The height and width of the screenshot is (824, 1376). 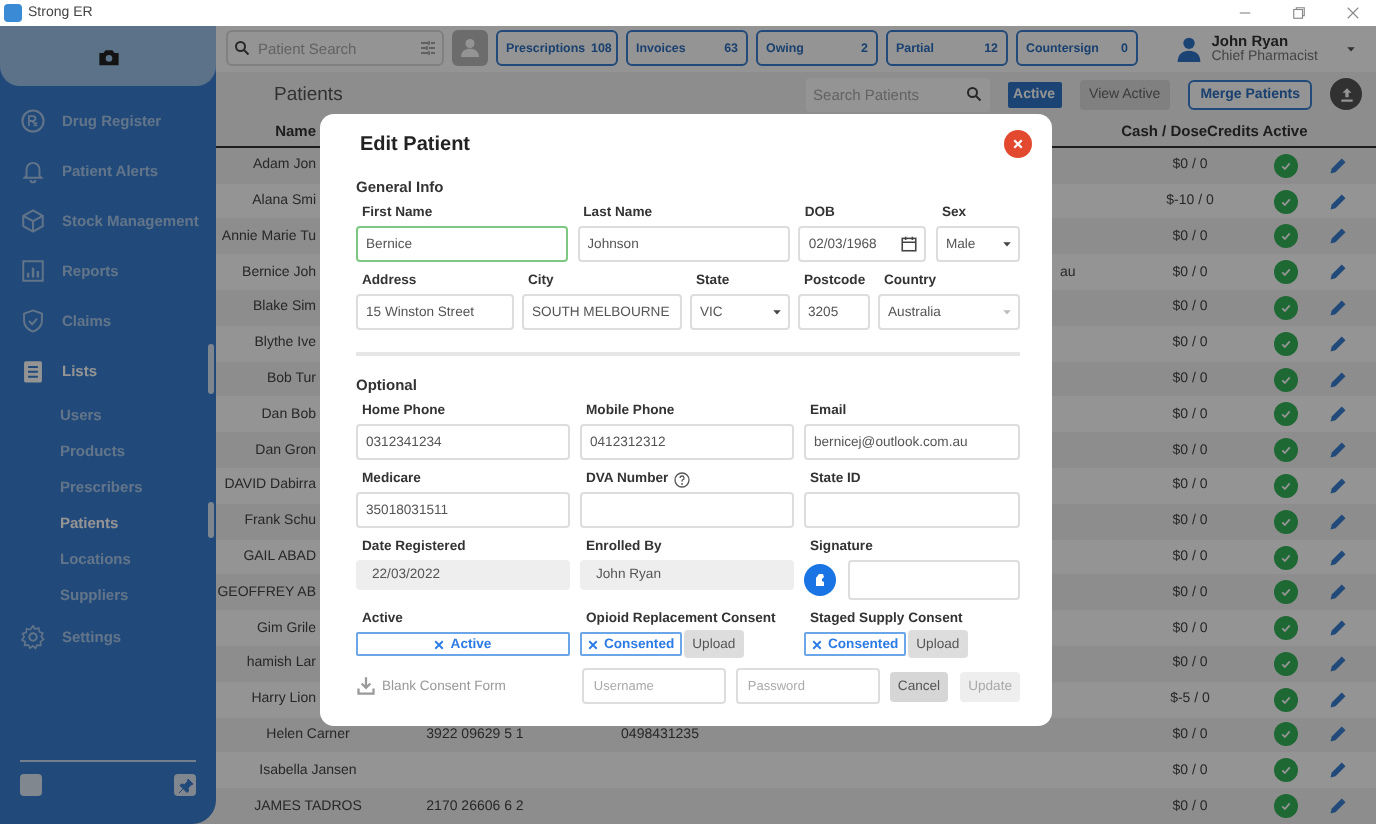 I want to click on app-icon, so click(x=13, y=13).